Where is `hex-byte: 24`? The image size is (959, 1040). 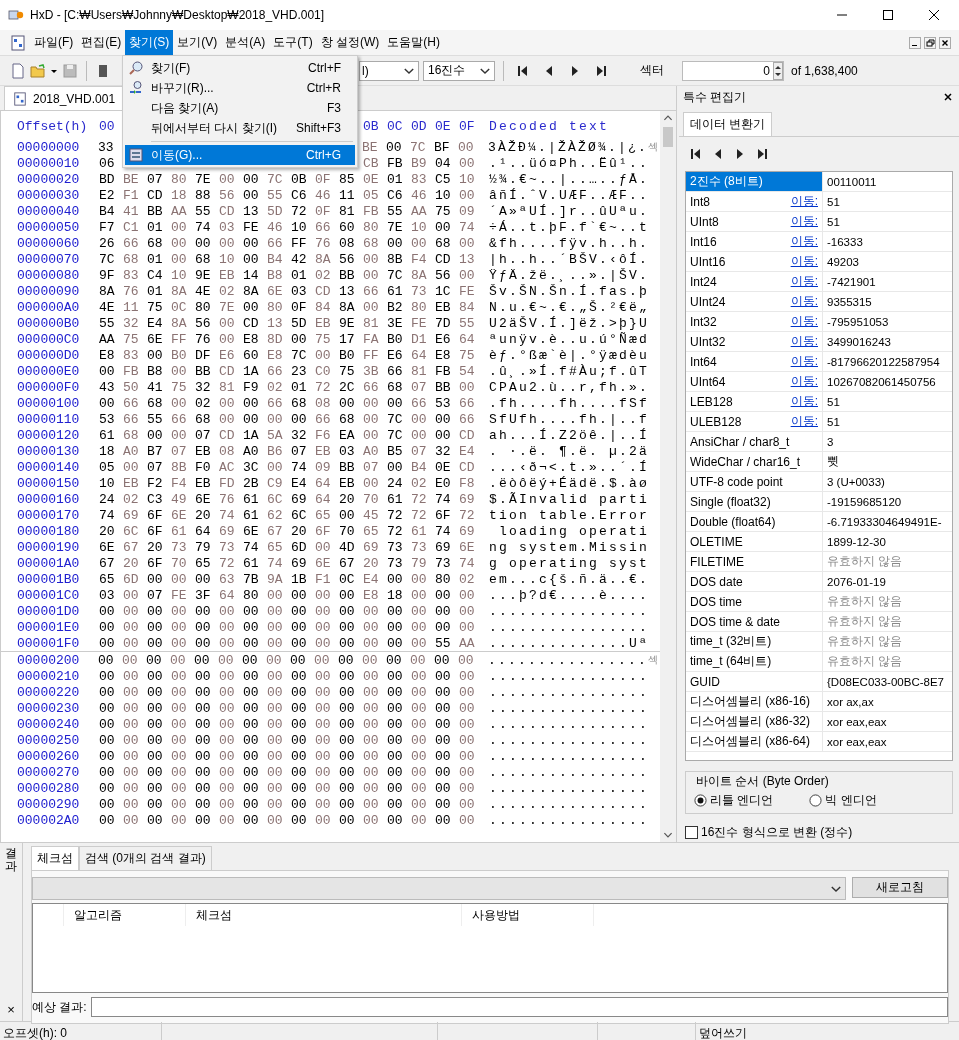
hex-byte: 24 is located at coordinates (395, 483).